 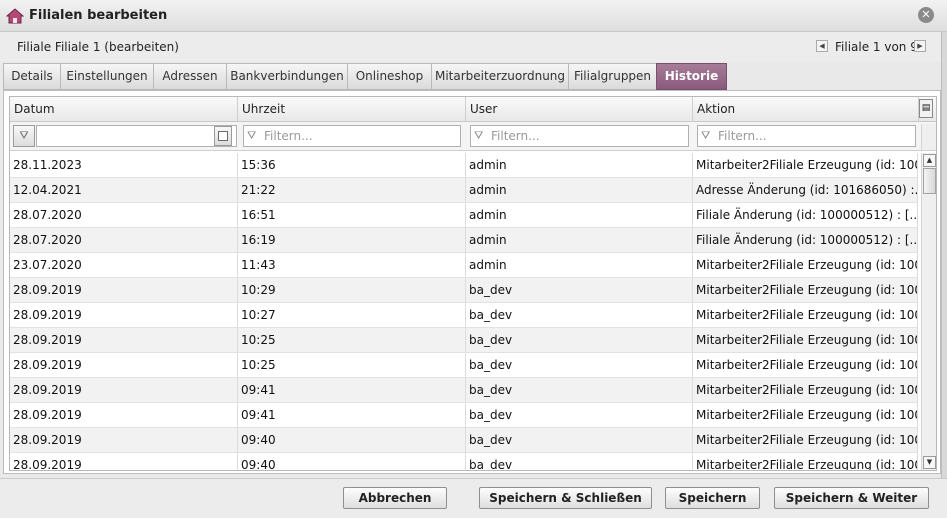 What do you see at coordinates (223, 136) in the screenshot?
I see `calendar-icon` at bounding box center [223, 136].